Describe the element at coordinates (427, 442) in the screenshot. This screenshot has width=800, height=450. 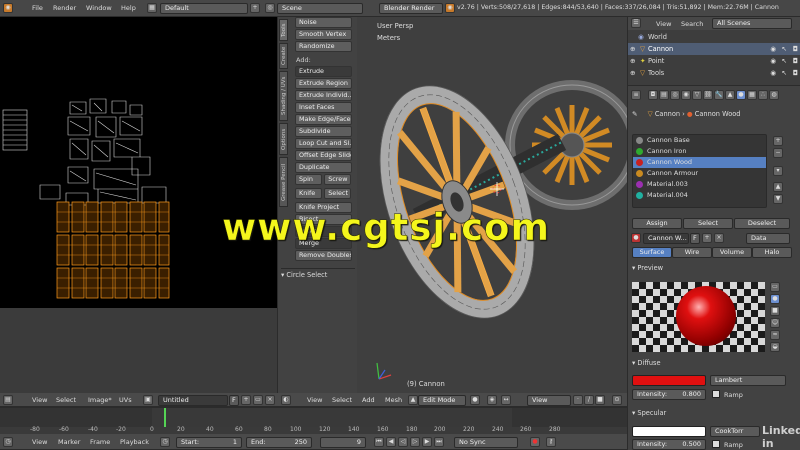
I see `next-key-icon: ▶` at that location.